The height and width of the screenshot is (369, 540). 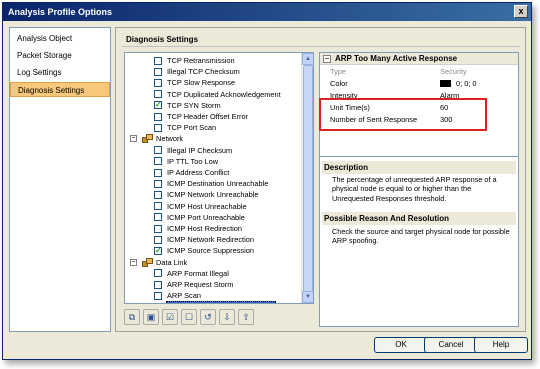 I want to click on dialog-title: Analysis Profile Options, so click(x=60, y=12).